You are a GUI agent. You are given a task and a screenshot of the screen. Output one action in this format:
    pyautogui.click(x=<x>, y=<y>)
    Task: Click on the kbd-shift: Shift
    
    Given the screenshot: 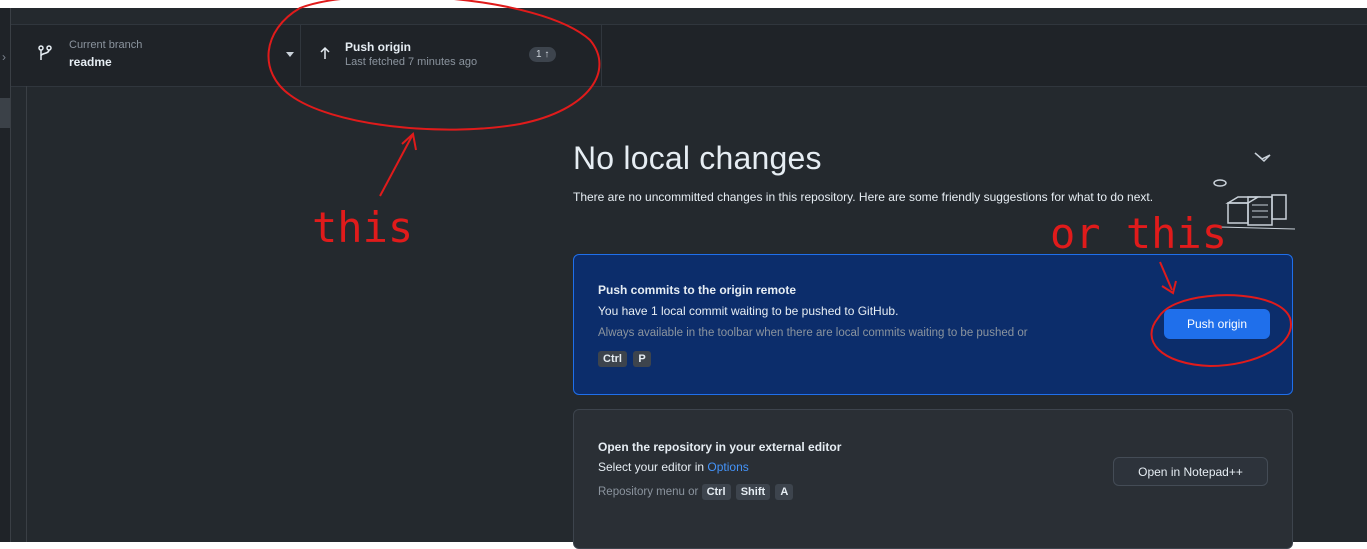 What is the action you would take?
    pyautogui.click(x=753, y=492)
    